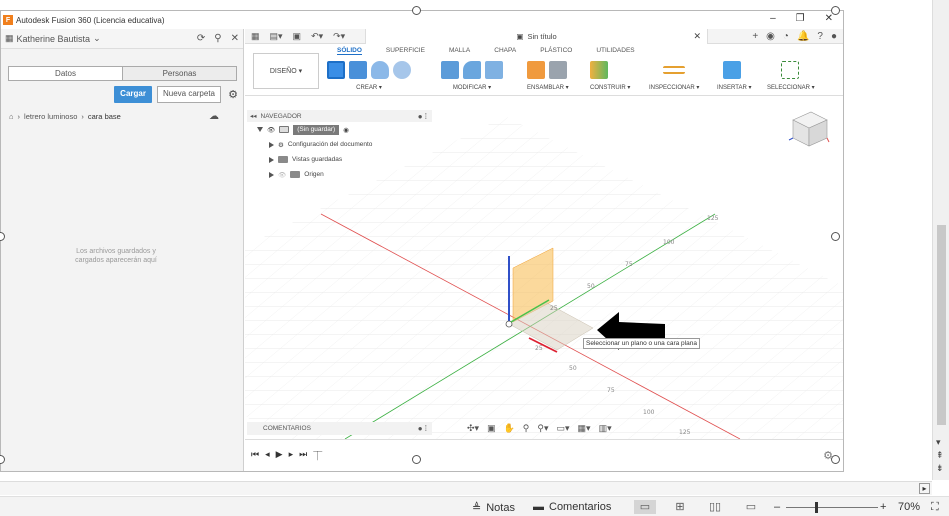  I want to click on offset-plane-icon, so click(599, 70).